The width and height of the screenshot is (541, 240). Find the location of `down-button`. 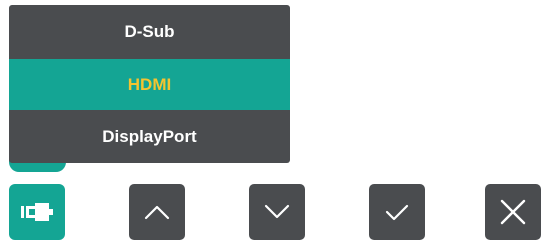

down-button is located at coordinates (277, 212).